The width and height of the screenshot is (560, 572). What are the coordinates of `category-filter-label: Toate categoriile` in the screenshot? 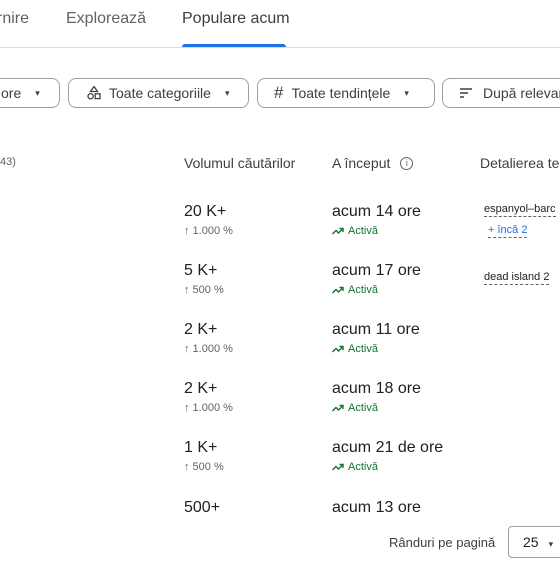 It's located at (160, 93).